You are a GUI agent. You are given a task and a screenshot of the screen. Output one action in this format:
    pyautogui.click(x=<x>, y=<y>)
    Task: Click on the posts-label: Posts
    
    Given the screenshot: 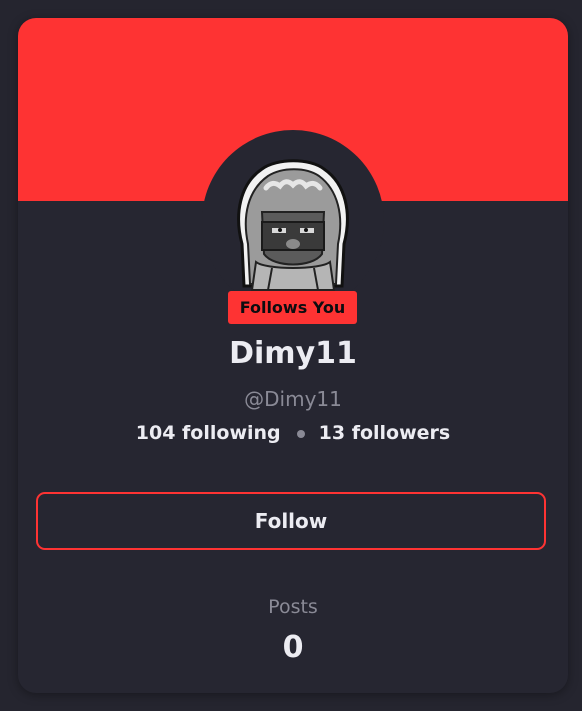 What is the action you would take?
    pyautogui.click(x=293, y=607)
    